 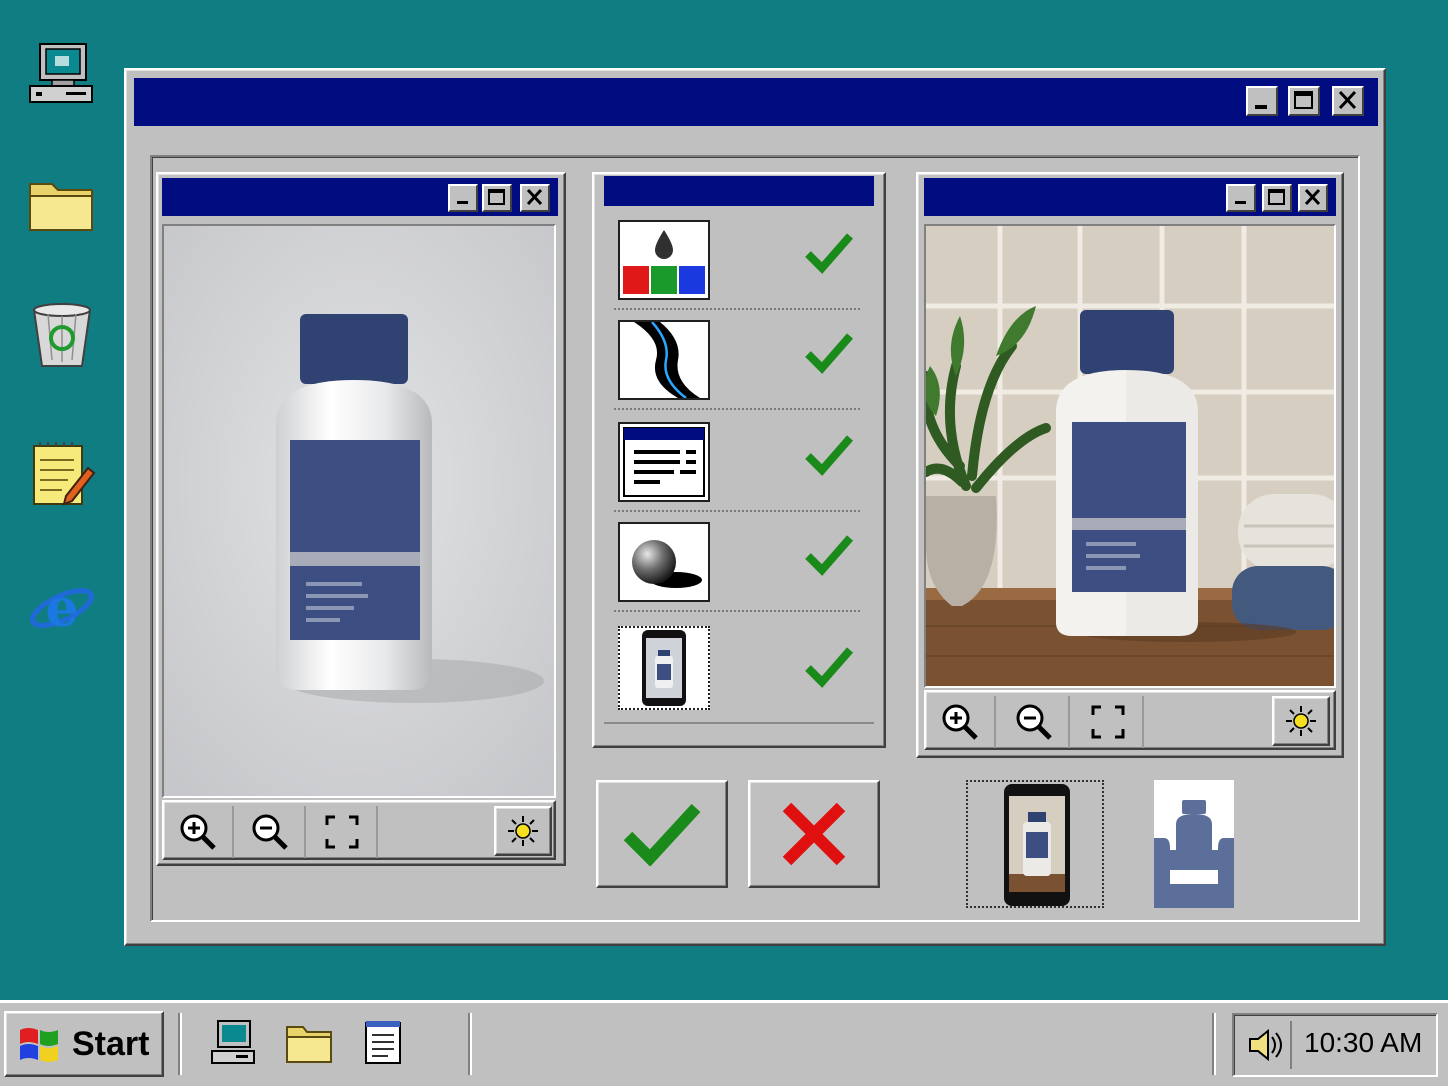 What do you see at coordinates (359, 511) in the screenshot?
I see `left-product-image` at bounding box center [359, 511].